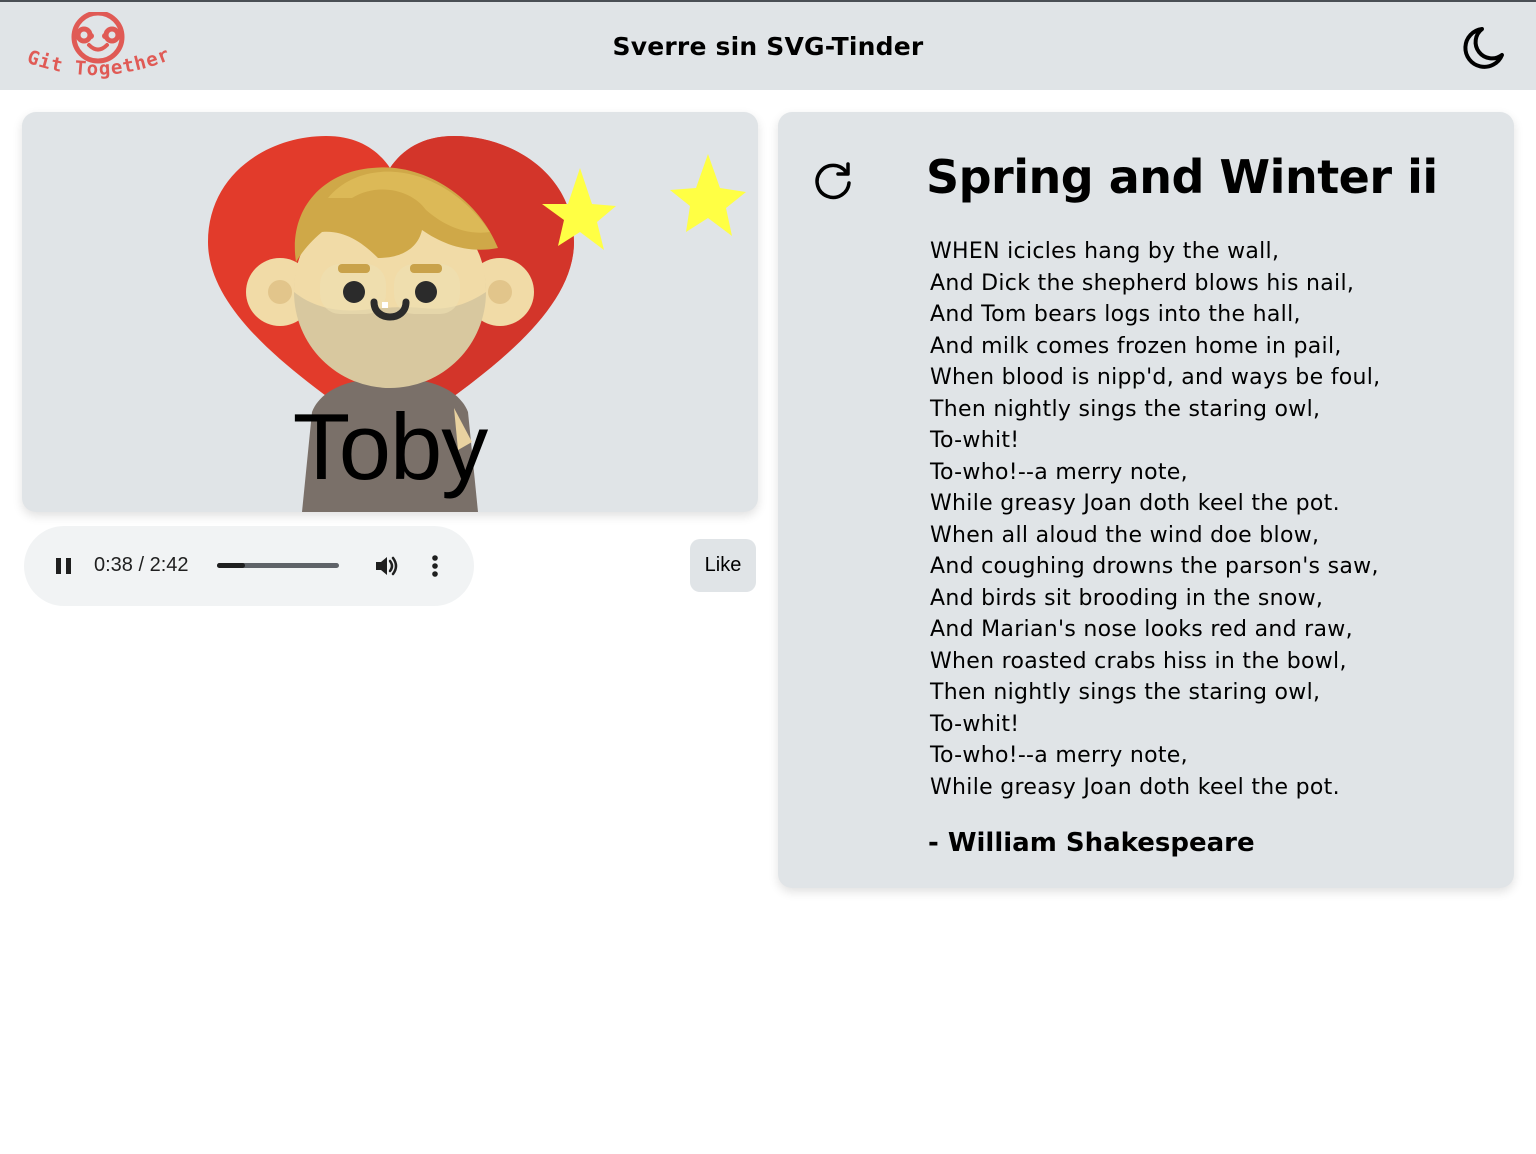  Describe the element at coordinates (390, 446) in the screenshot. I see `profile-name: Toby` at that location.